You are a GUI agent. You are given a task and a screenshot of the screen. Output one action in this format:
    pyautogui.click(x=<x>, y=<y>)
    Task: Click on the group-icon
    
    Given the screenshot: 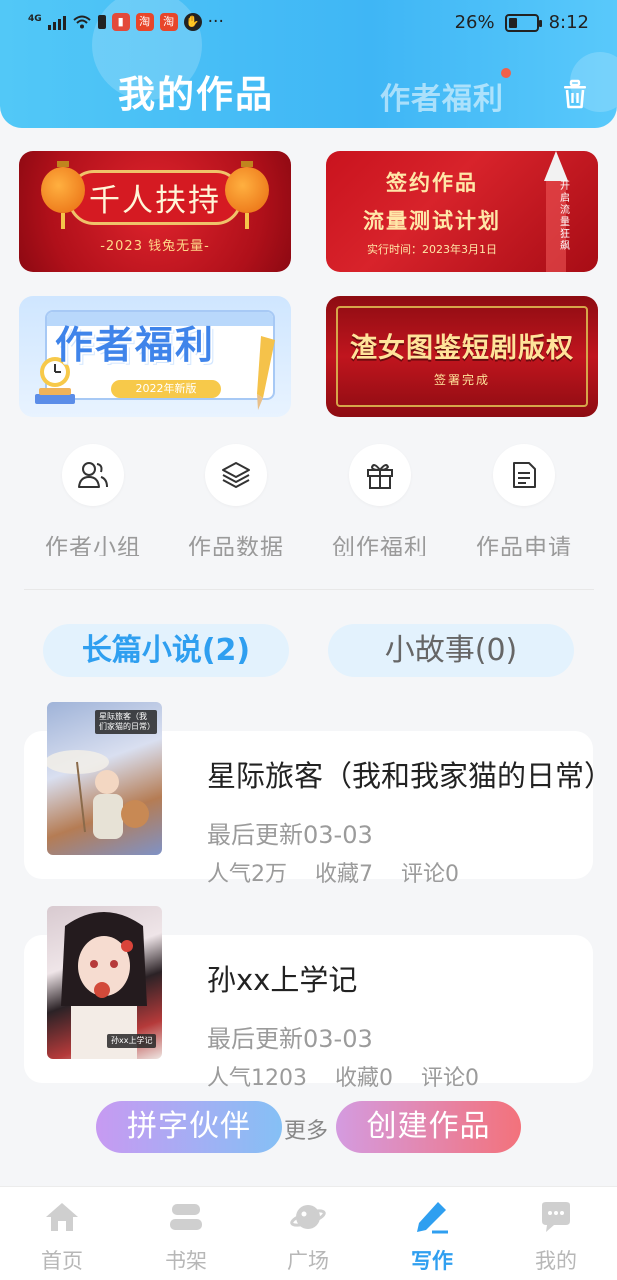 What is the action you would take?
    pyautogui.click(x=93, y=475)
    